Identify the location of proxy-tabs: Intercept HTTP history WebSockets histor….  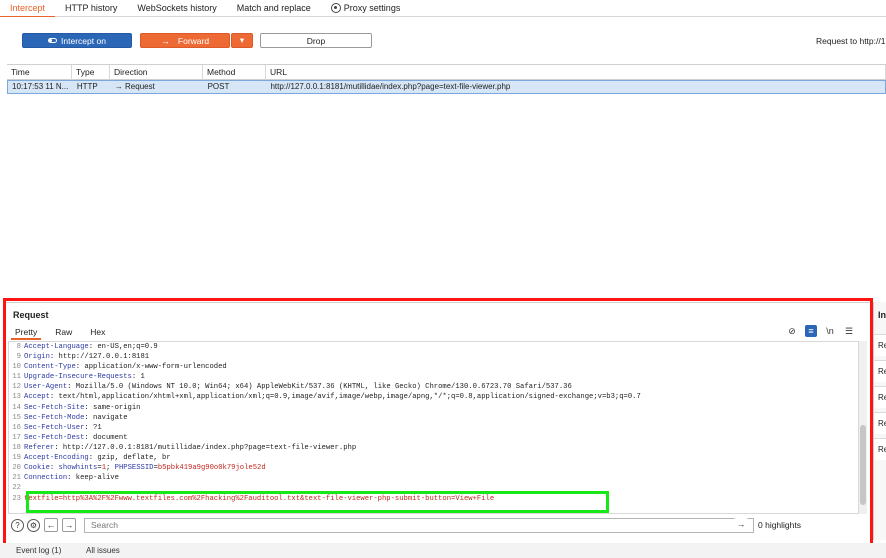
(443, 9).